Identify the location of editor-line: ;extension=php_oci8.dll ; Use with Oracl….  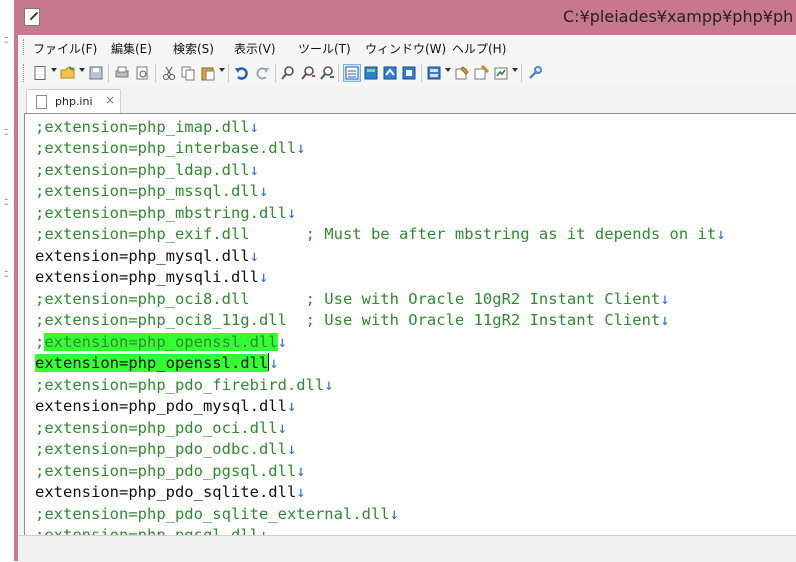
(352, 299).